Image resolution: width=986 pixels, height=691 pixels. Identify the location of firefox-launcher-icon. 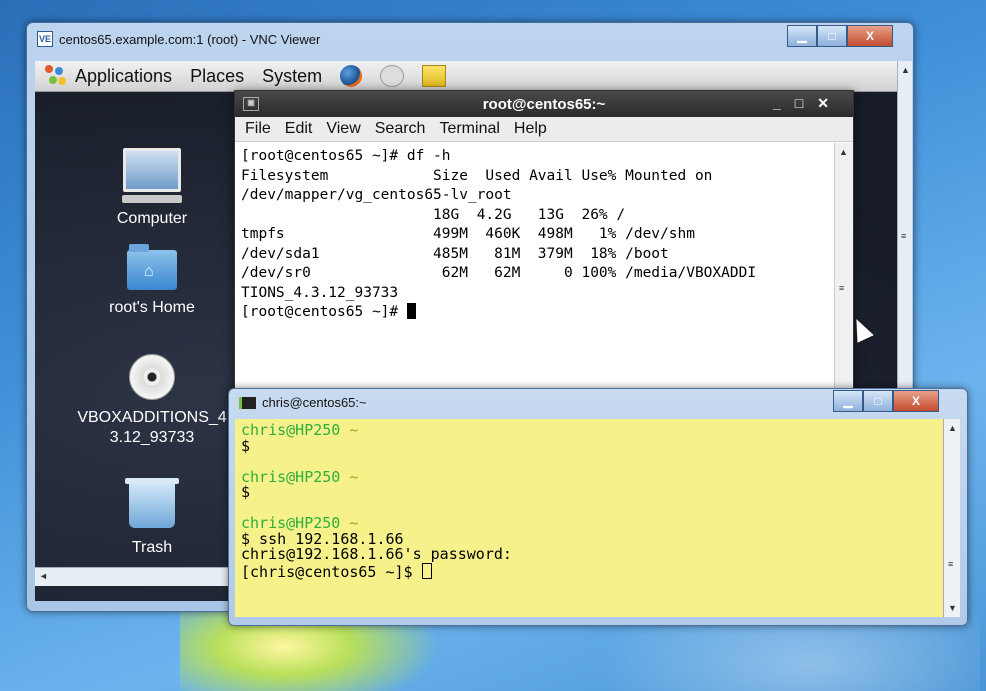
(351, 76).